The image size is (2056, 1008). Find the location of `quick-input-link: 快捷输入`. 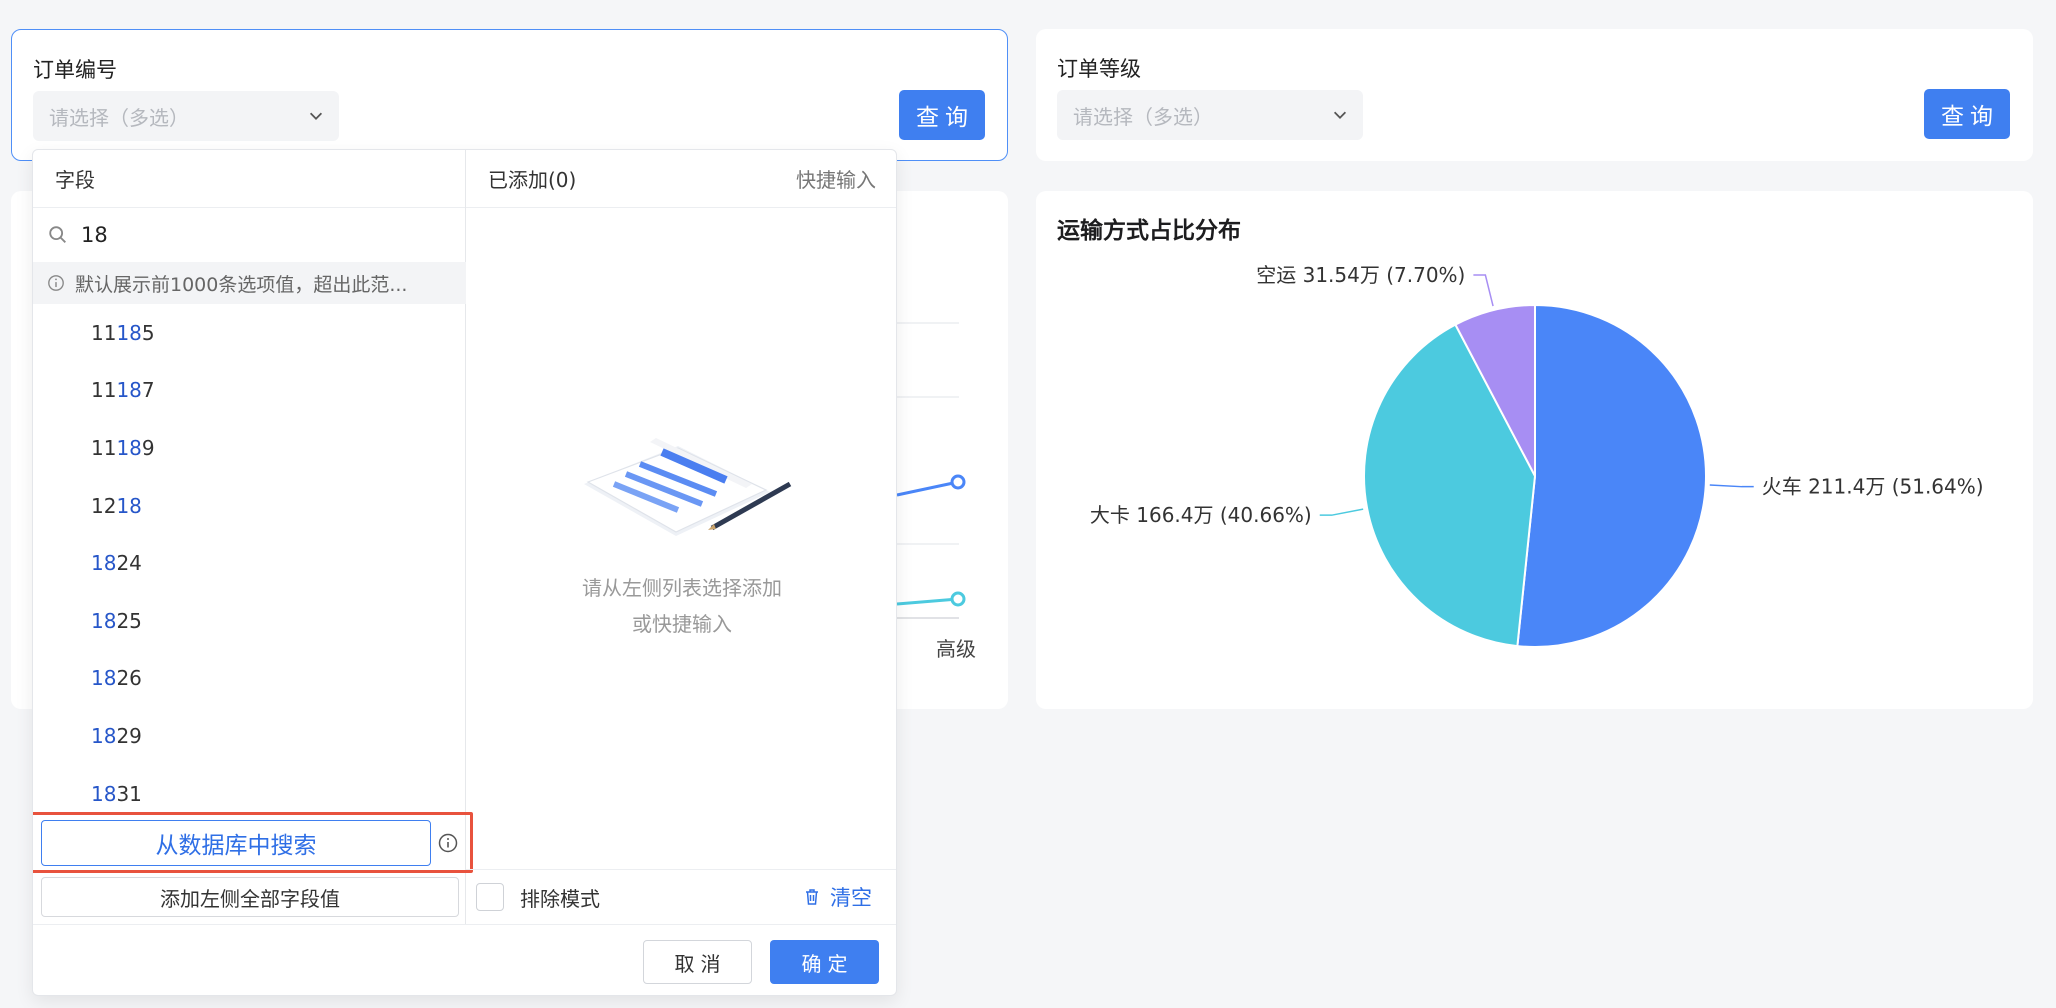

quick-input-link: 快捷输入 is located at coordinates (836, 178).